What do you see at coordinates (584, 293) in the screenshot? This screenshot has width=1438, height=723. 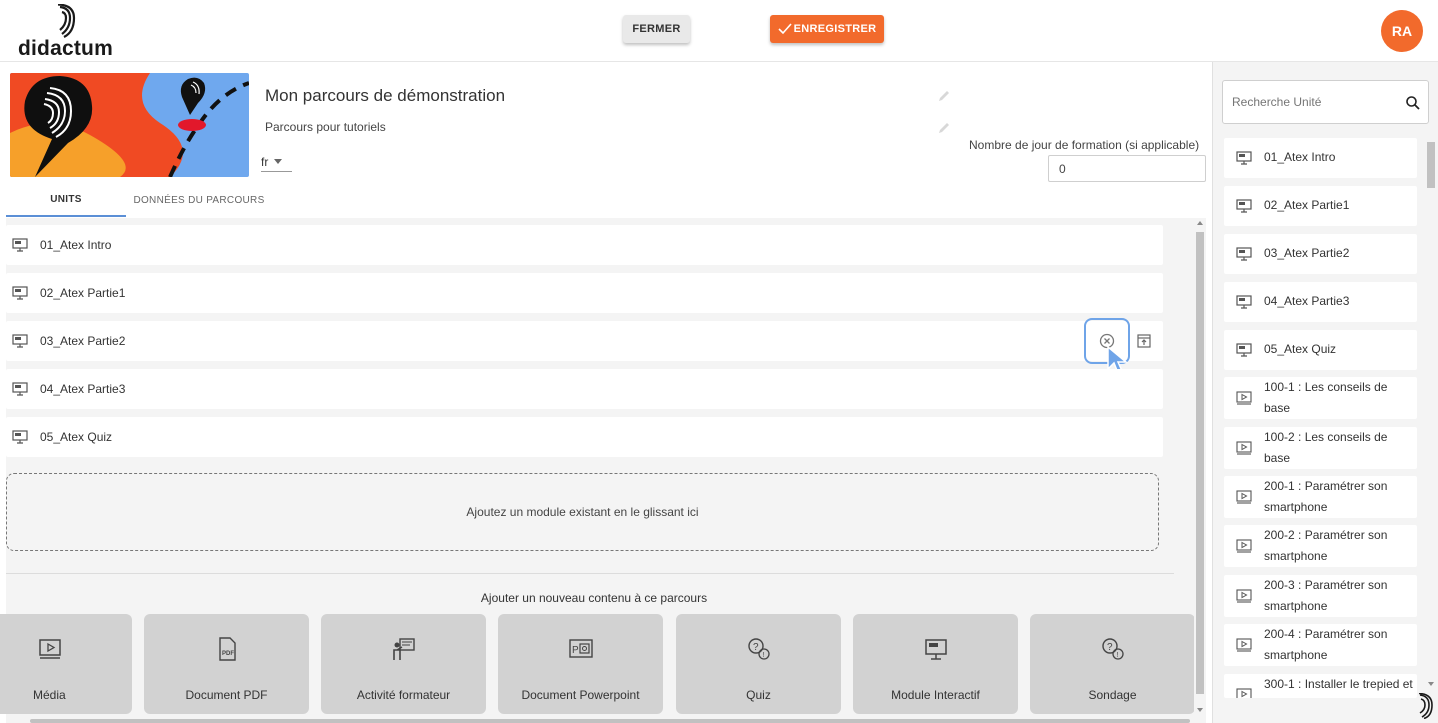 I see `unit-row: 02_Atex Partie1` at bounding box center [584, 293].